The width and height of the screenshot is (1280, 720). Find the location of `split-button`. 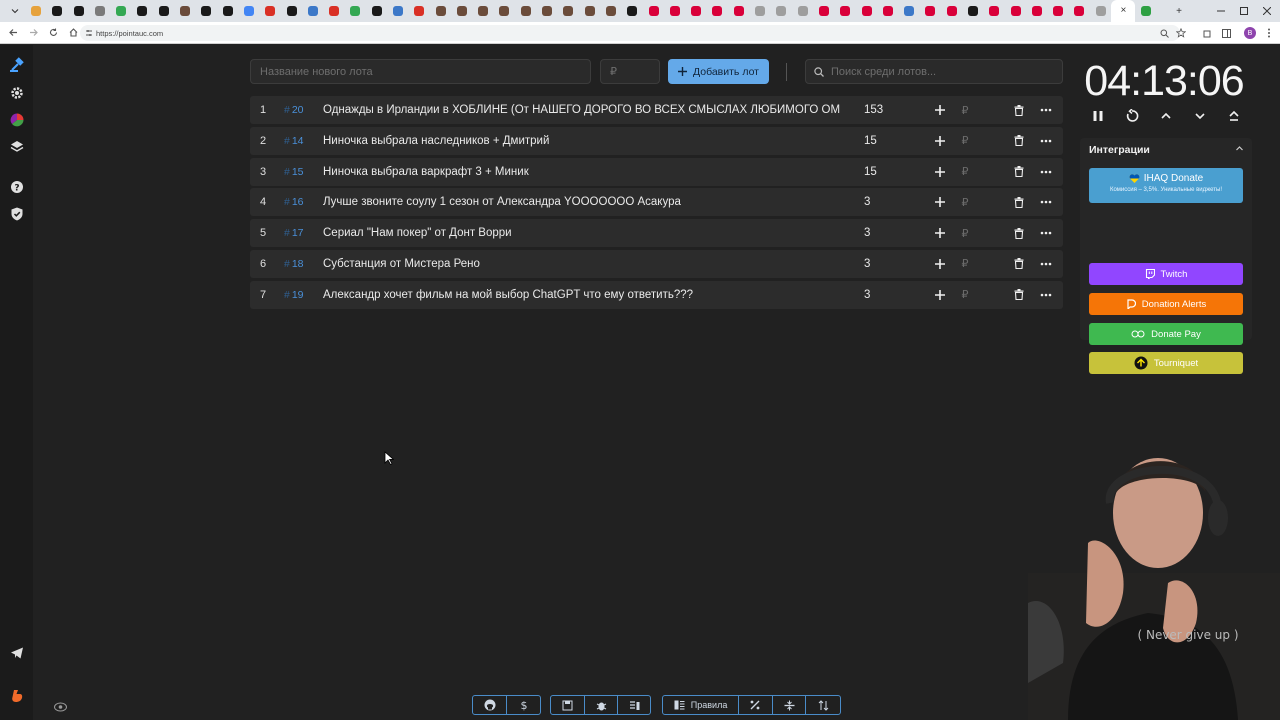

split-button is located at coordinates (790, 705).